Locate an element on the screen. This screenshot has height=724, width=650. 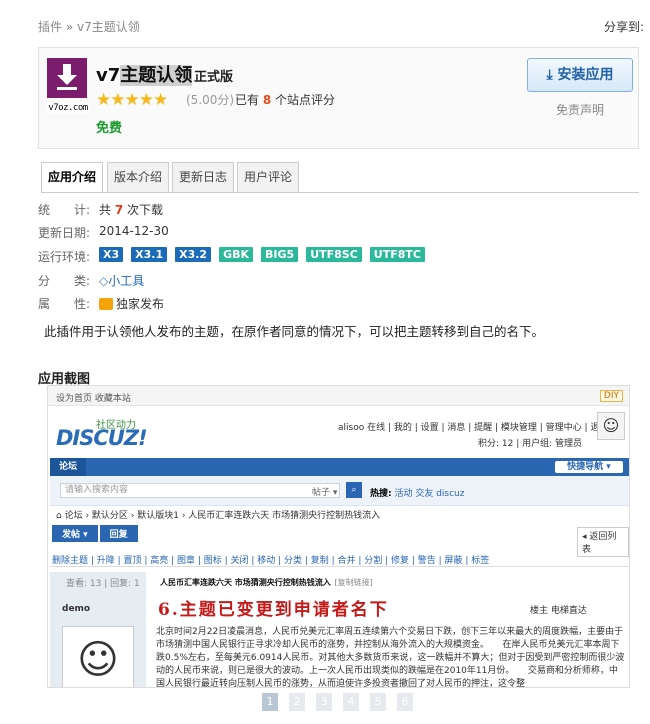
edition-label: 正式版 is located at coordinates (214, 77).